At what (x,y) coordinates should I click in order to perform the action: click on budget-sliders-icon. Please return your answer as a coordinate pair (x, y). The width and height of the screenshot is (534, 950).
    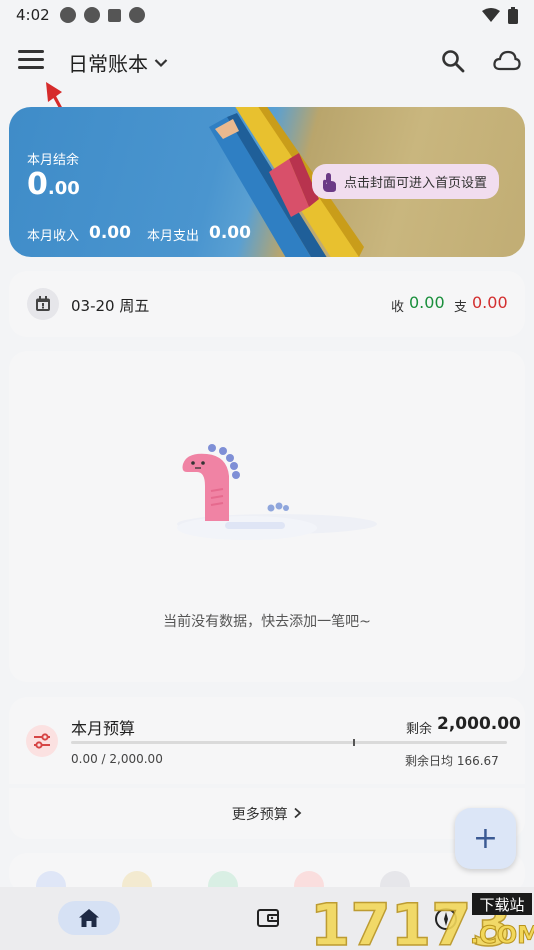
    Looking at the image, I should click on (42, 741).